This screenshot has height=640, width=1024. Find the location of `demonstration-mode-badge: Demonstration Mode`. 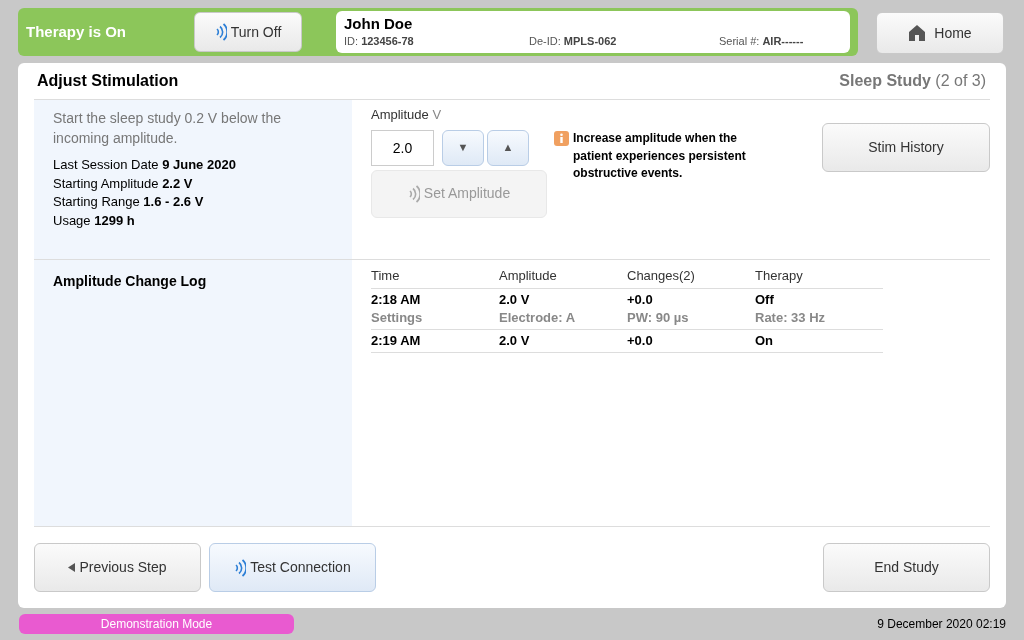

demonstration-mode-badge: Demonstration Mode is located at coordinates (156, 624).